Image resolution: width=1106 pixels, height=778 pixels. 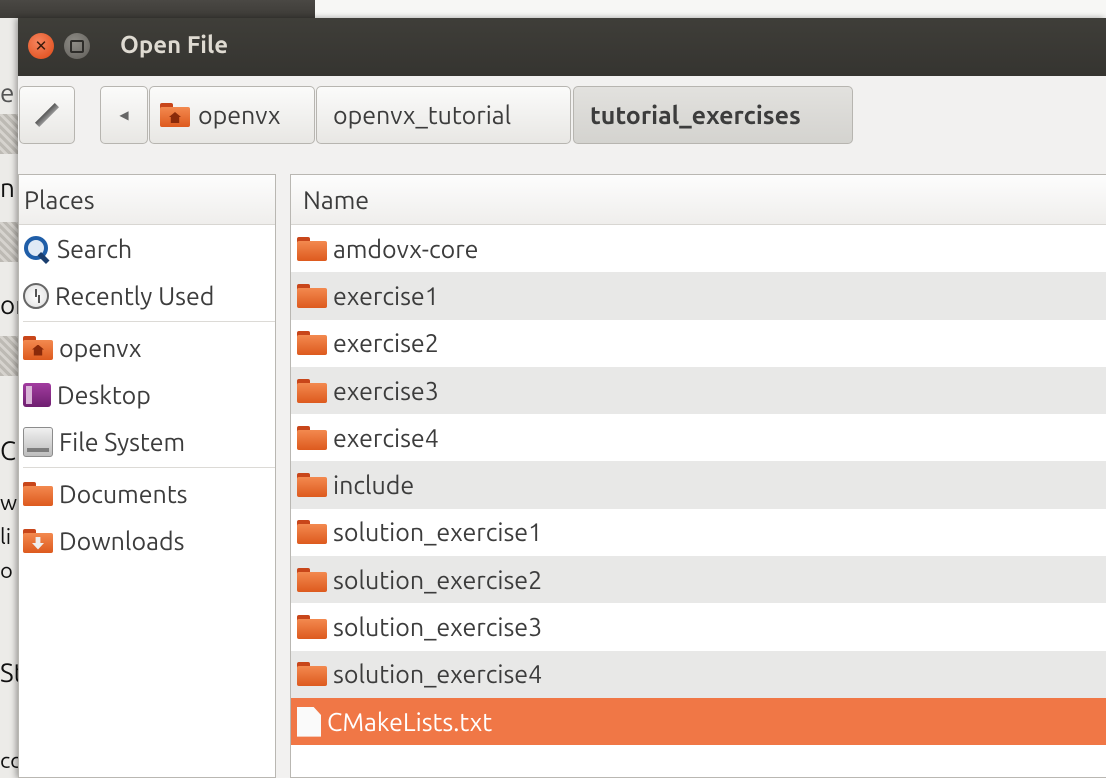 What do you see at coordinates (104, 394) in the screenshot?
I see `place-label: Desktop` at bounding box center [104, 394].